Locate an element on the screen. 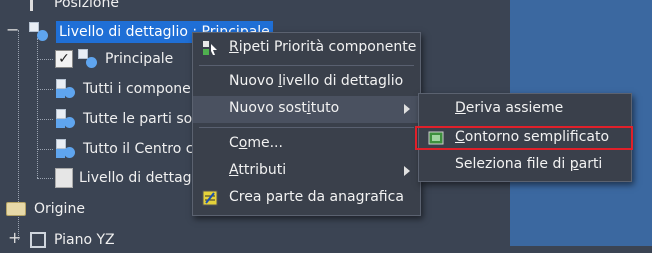 The height and width of the screenshot is (253, 652). menu-item-new-substitute: Nuovo sostituto is located at coordinates (306, 109).